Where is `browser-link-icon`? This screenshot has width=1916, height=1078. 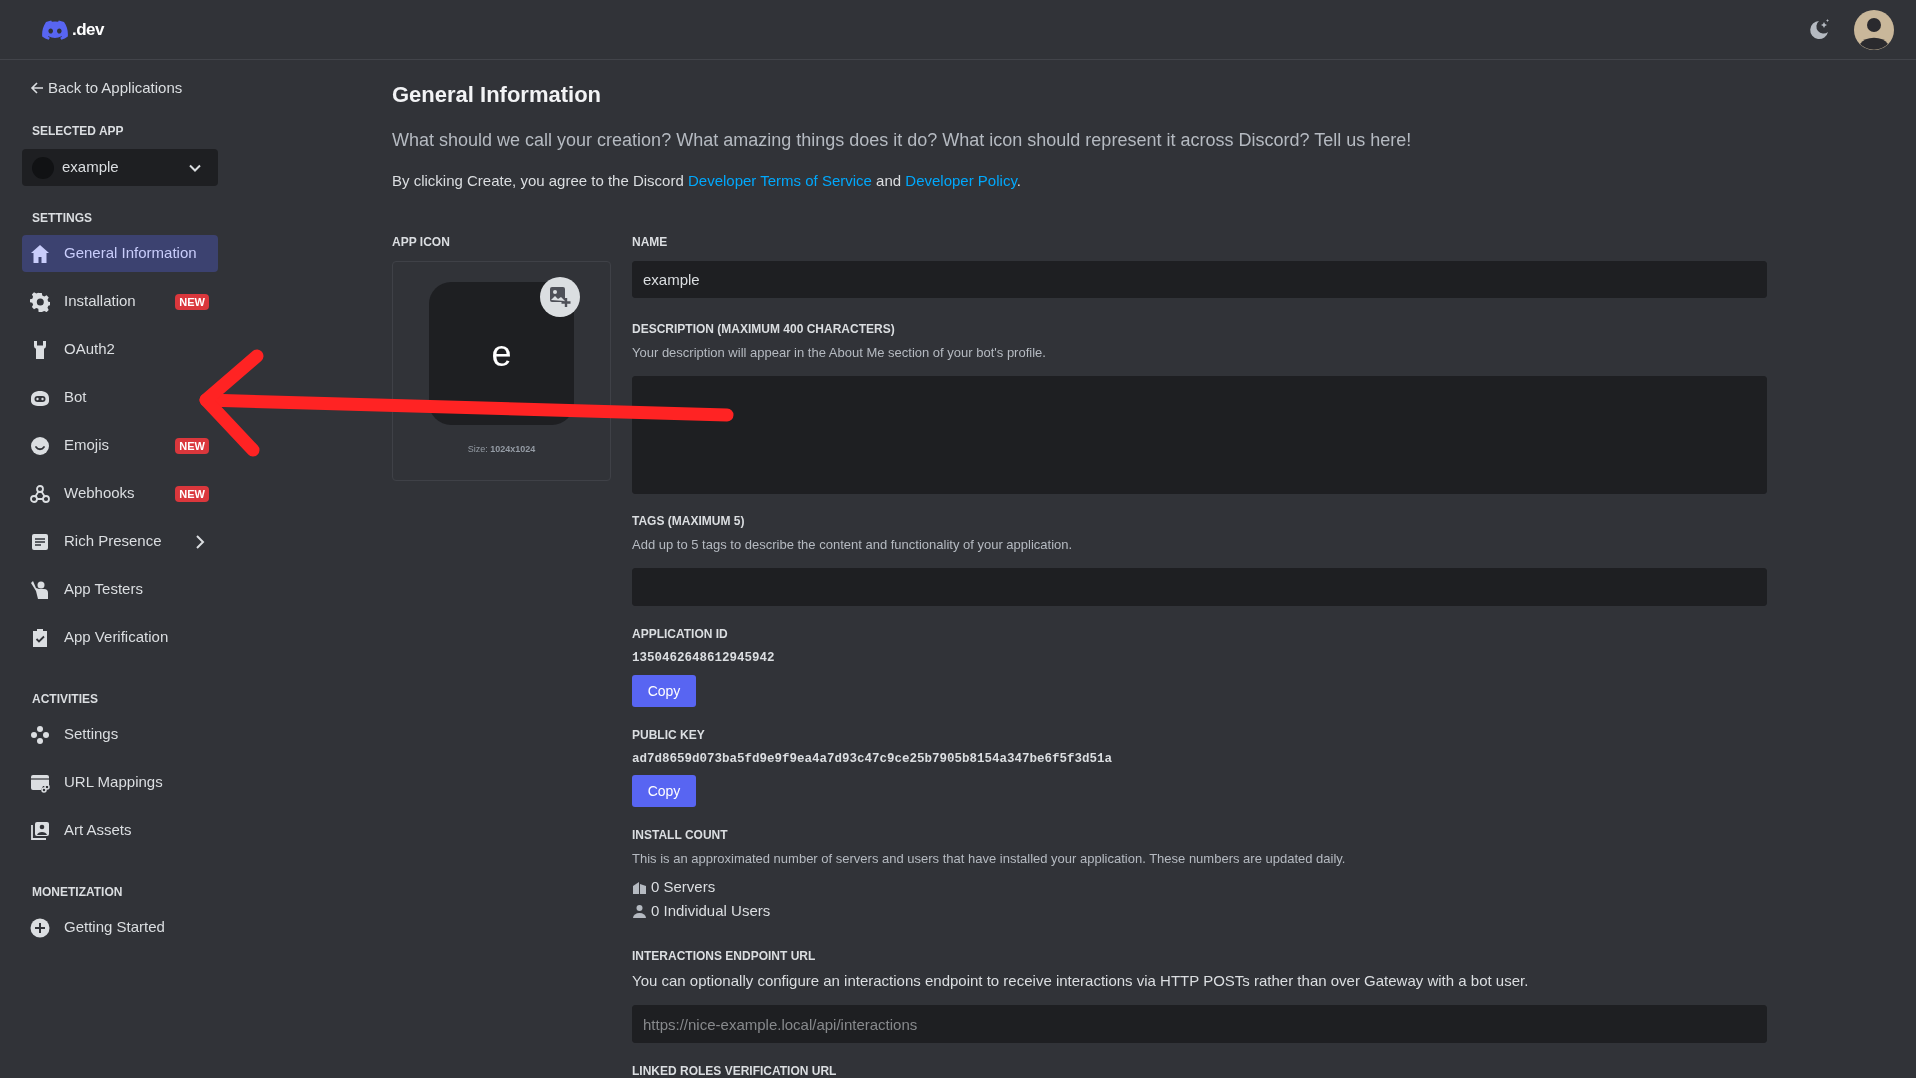
browser-link-icon is located at coordinates (40, 782).